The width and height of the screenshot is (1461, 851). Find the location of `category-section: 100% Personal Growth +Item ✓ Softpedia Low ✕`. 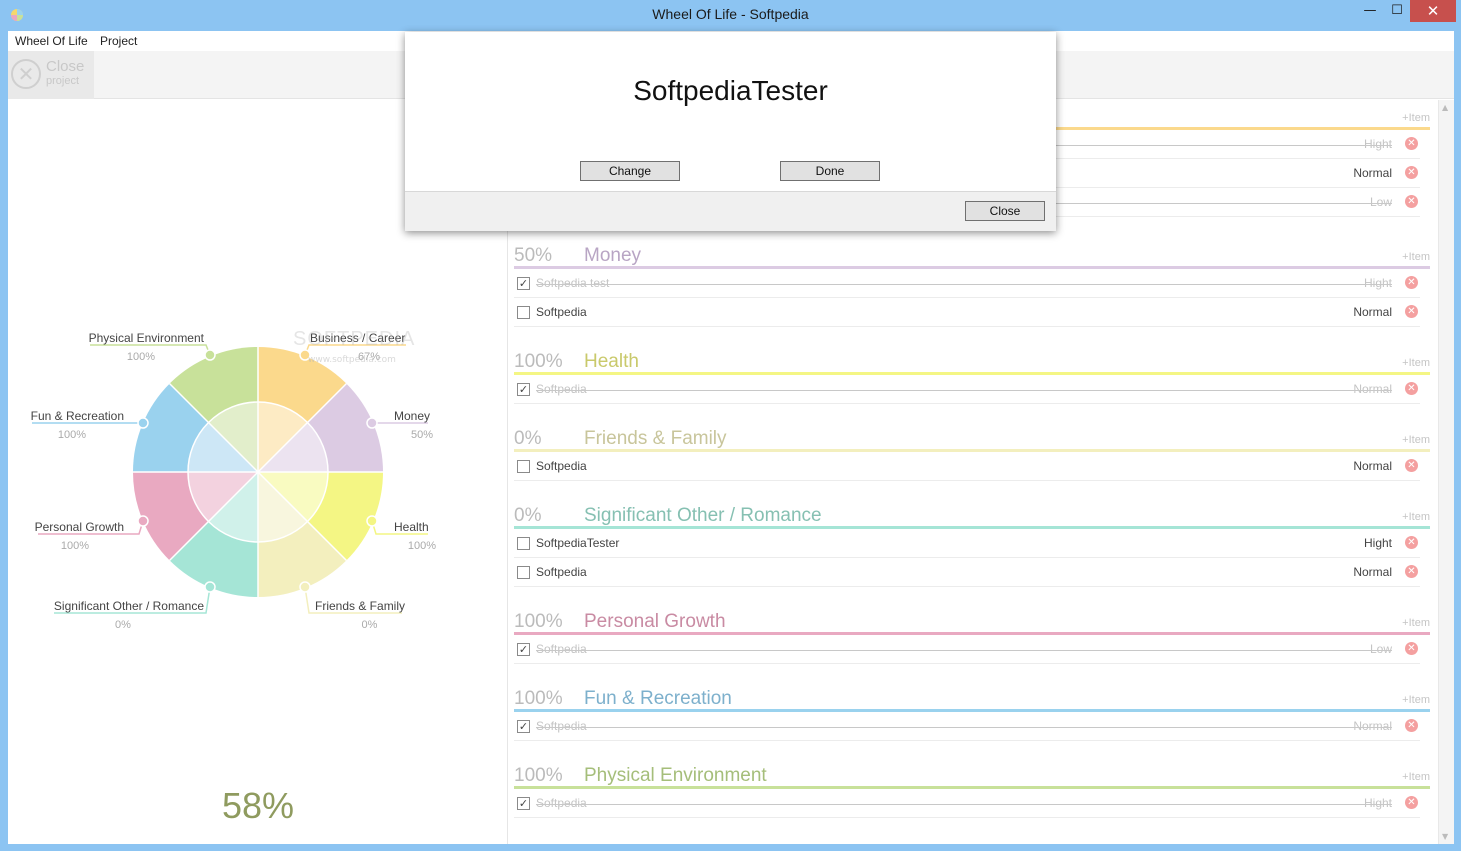

category-section: 100% Personal Growth +Item ✓ Softpedia Low ✕ is located at coordinates (972, 636).